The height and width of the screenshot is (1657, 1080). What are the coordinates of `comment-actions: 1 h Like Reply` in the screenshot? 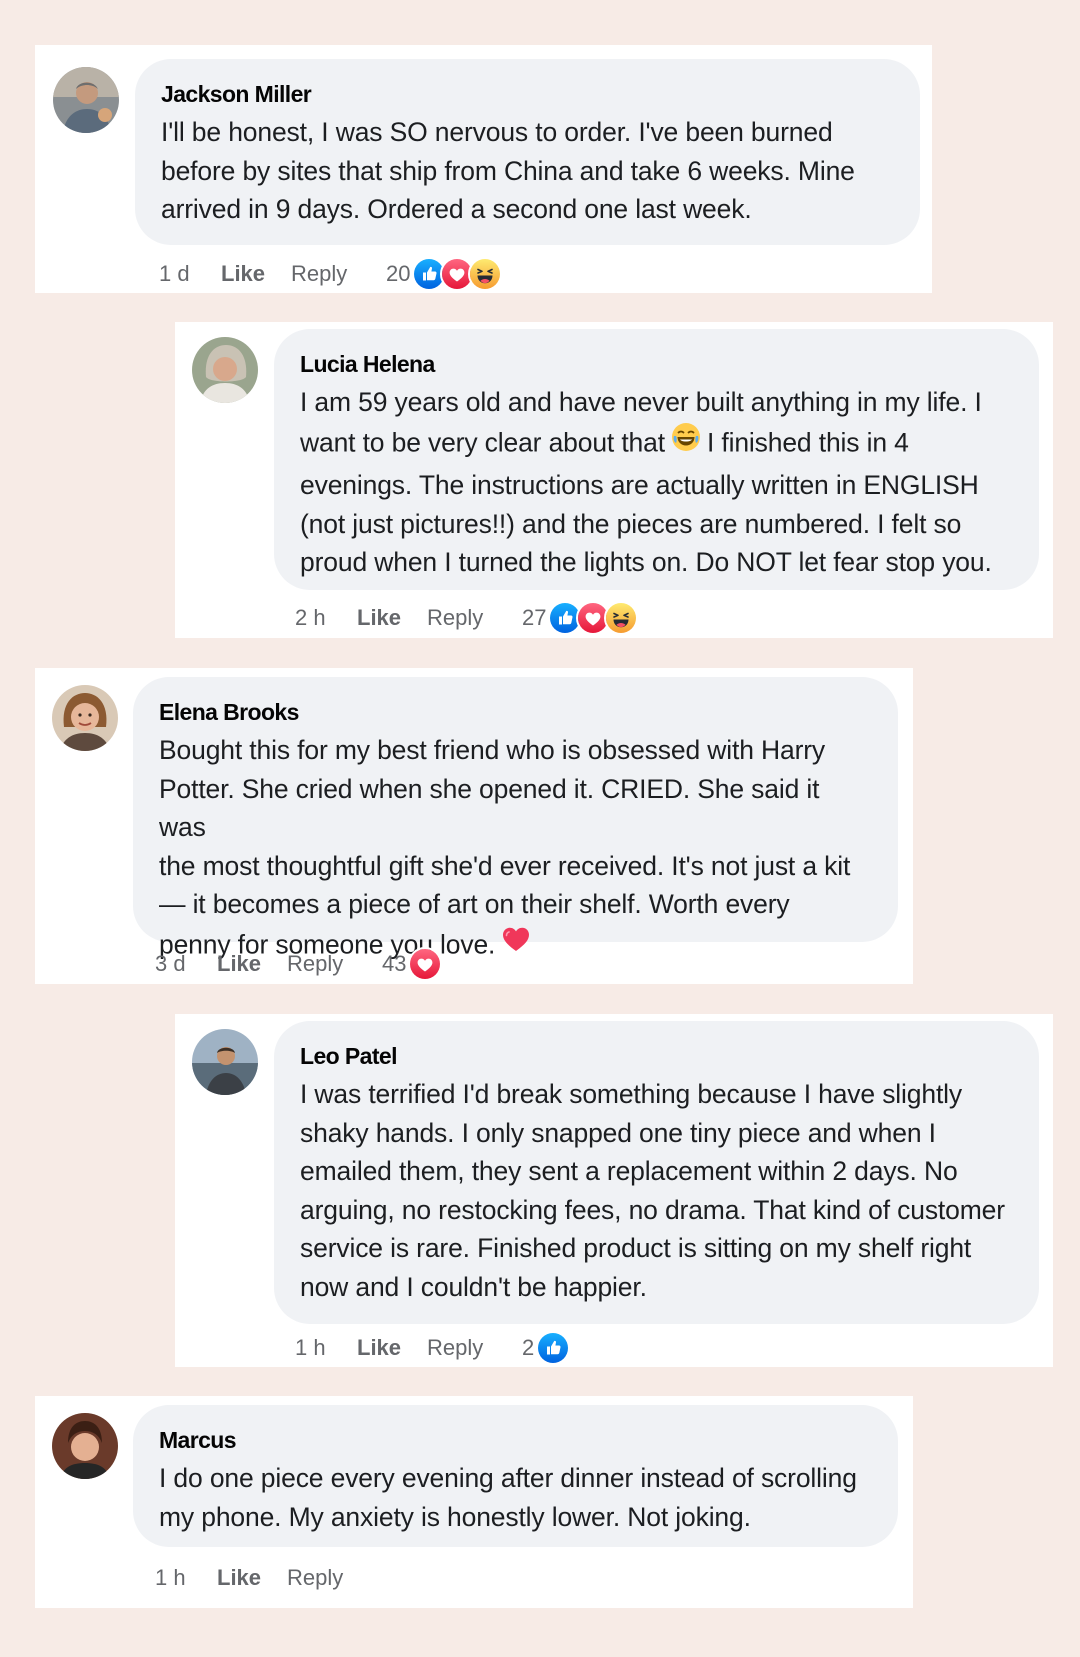 It's located at (268, 1578).